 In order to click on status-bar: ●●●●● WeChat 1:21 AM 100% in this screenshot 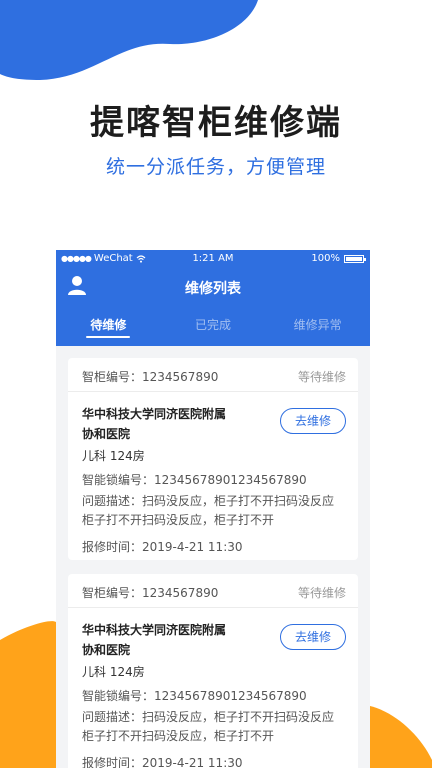, I will do `click(213, 259)`.